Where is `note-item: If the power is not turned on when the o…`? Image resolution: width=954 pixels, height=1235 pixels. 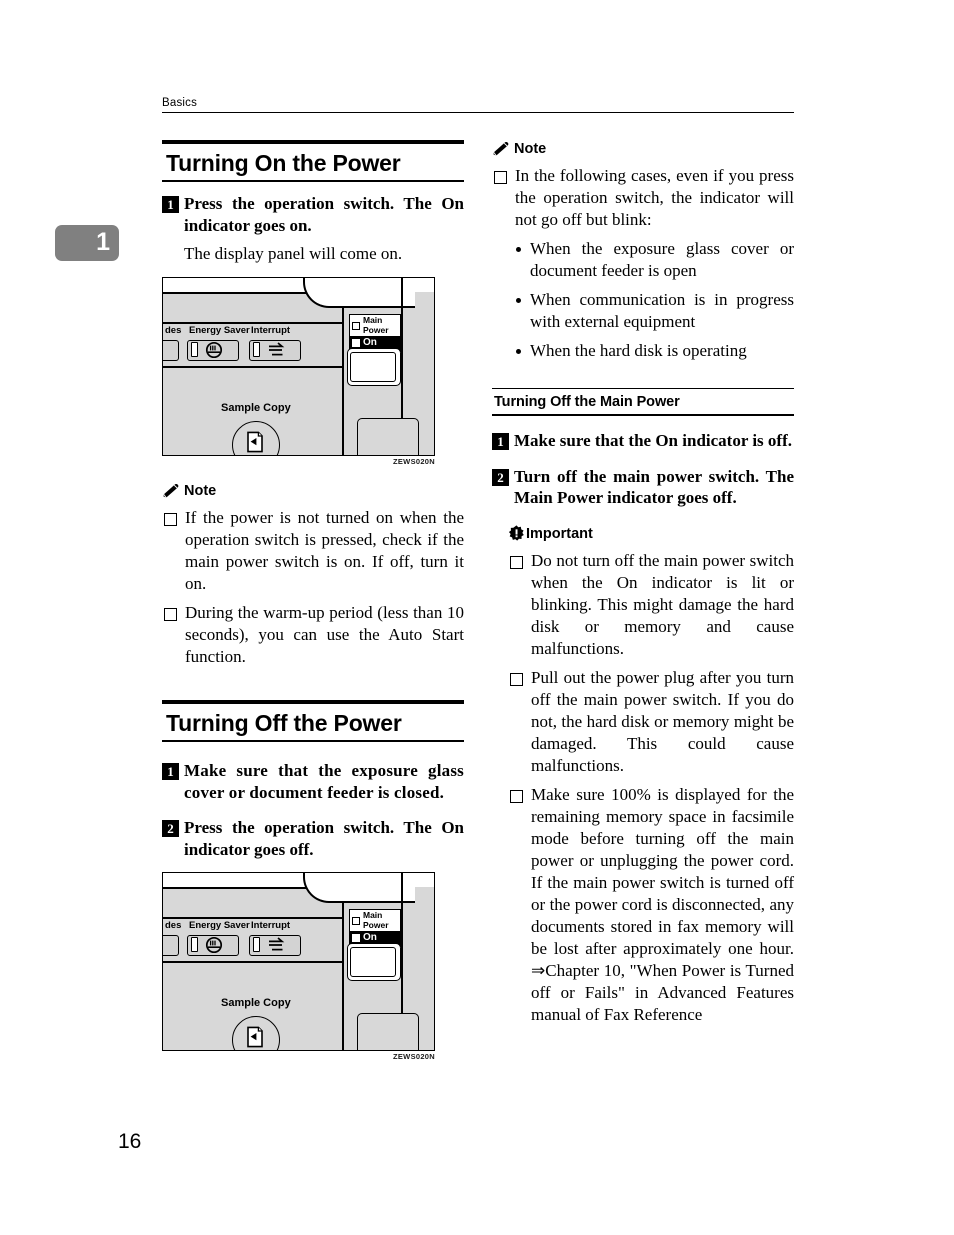
note-item: If the power is not turned on when the o… is located at coordinates (313, 551).